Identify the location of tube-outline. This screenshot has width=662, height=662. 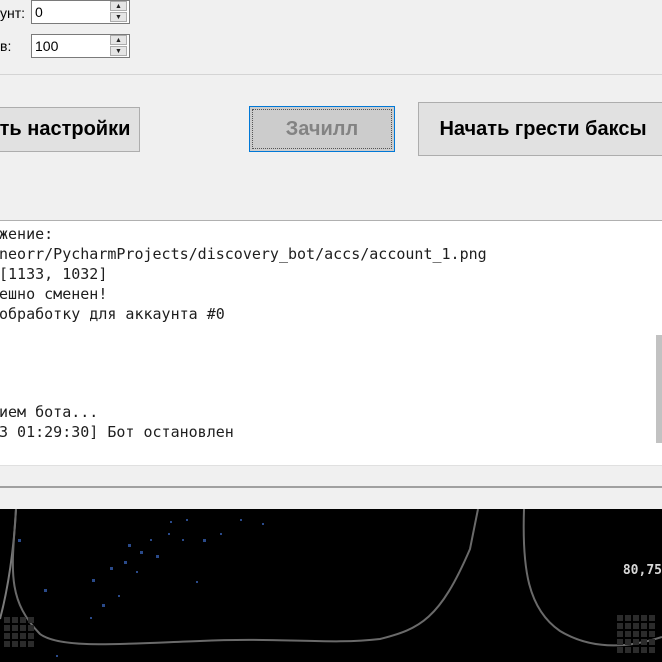
(245, 577).